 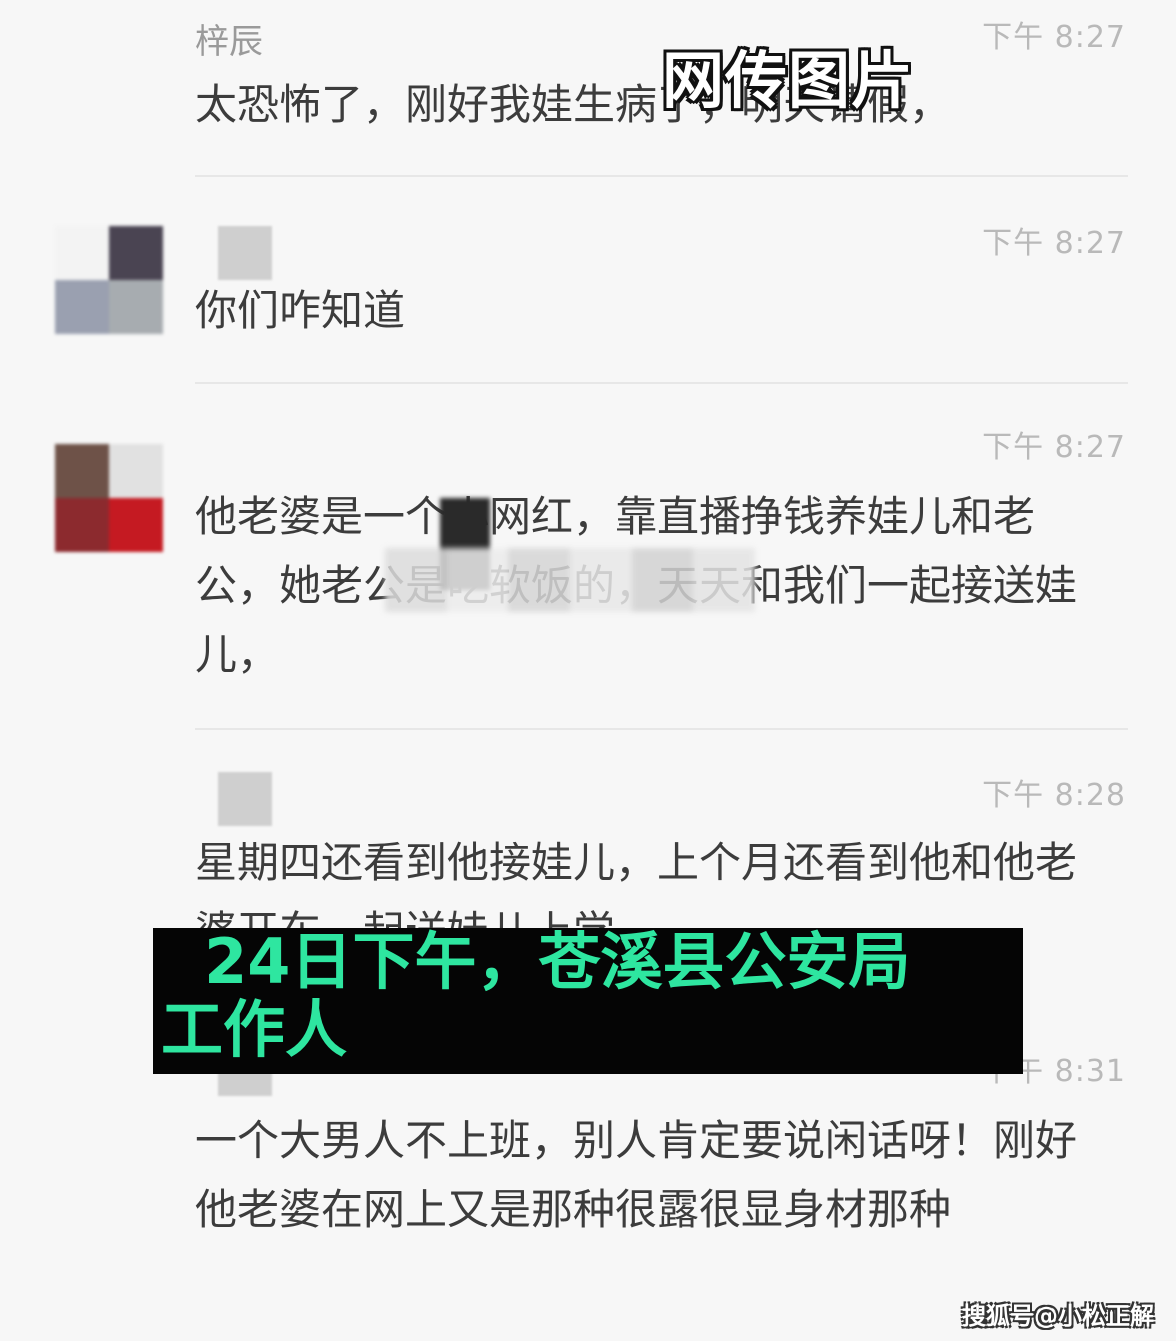 I want to click on watermark: 搜狐号@小松正解, so click(x=1058, y=1316).